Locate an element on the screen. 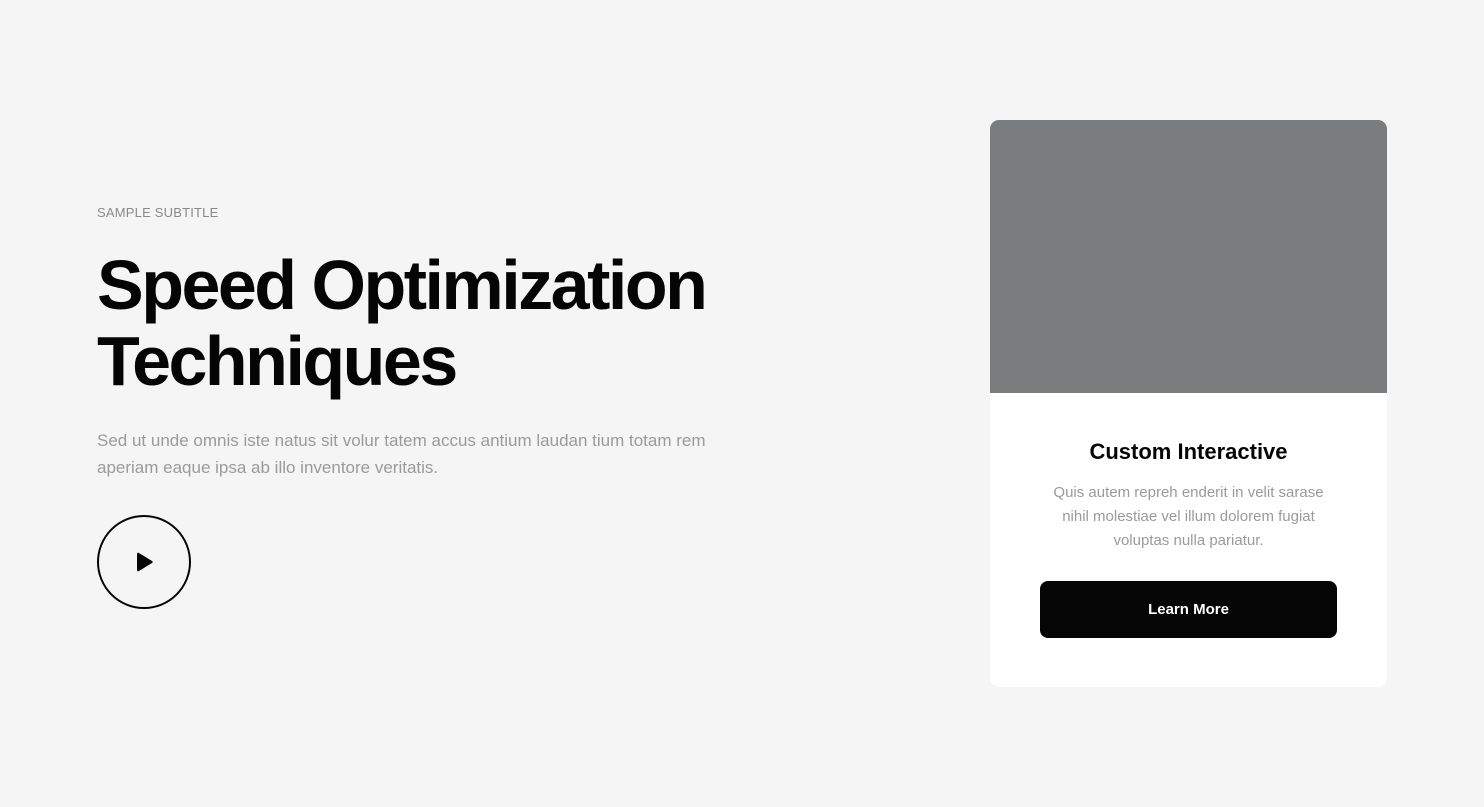  hero-title: Speed Optimization Techniques is located at coordinates (447, 323).